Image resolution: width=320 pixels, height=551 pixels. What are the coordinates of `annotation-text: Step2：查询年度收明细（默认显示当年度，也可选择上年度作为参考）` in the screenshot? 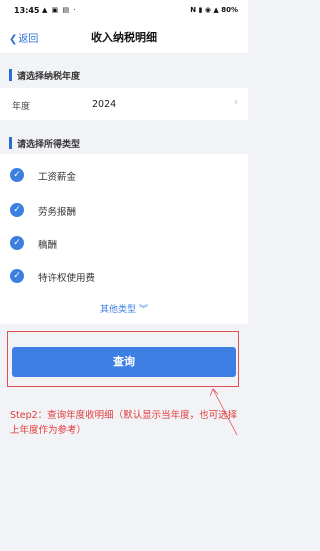 It's located at (124, 423).